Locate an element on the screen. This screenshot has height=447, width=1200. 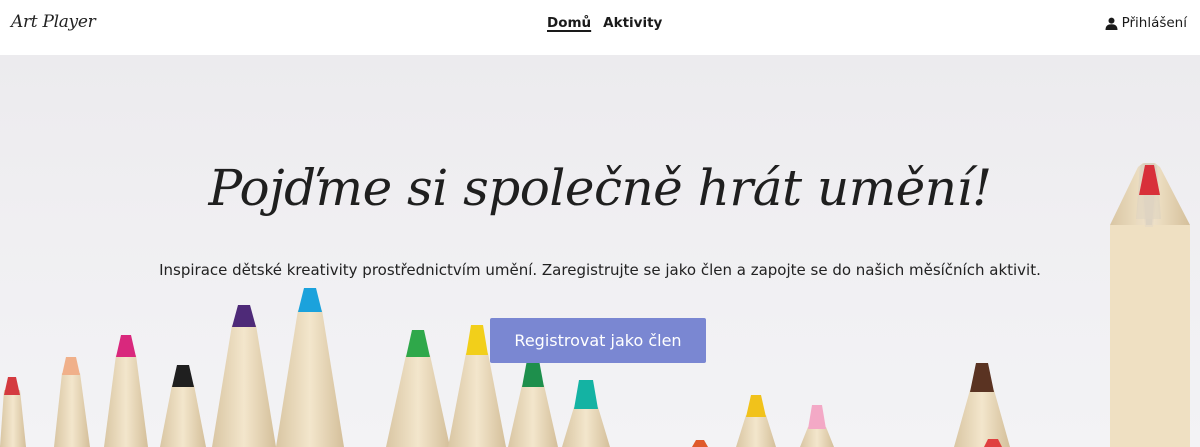
pencil-peach is located at coordinates (72, 402).